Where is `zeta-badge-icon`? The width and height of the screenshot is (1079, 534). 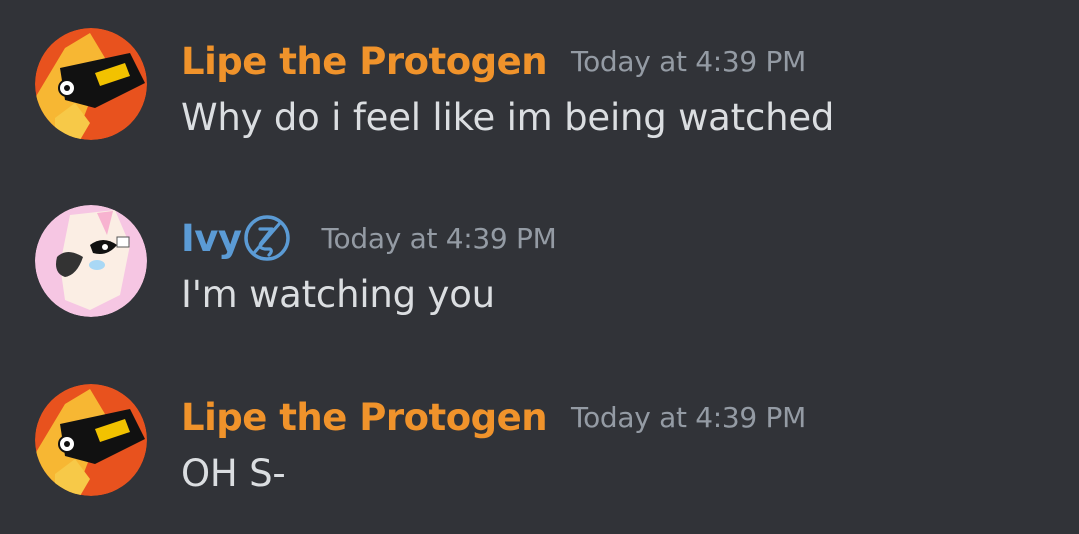
zeta-badge-icon is located at coordinates (267, 238).